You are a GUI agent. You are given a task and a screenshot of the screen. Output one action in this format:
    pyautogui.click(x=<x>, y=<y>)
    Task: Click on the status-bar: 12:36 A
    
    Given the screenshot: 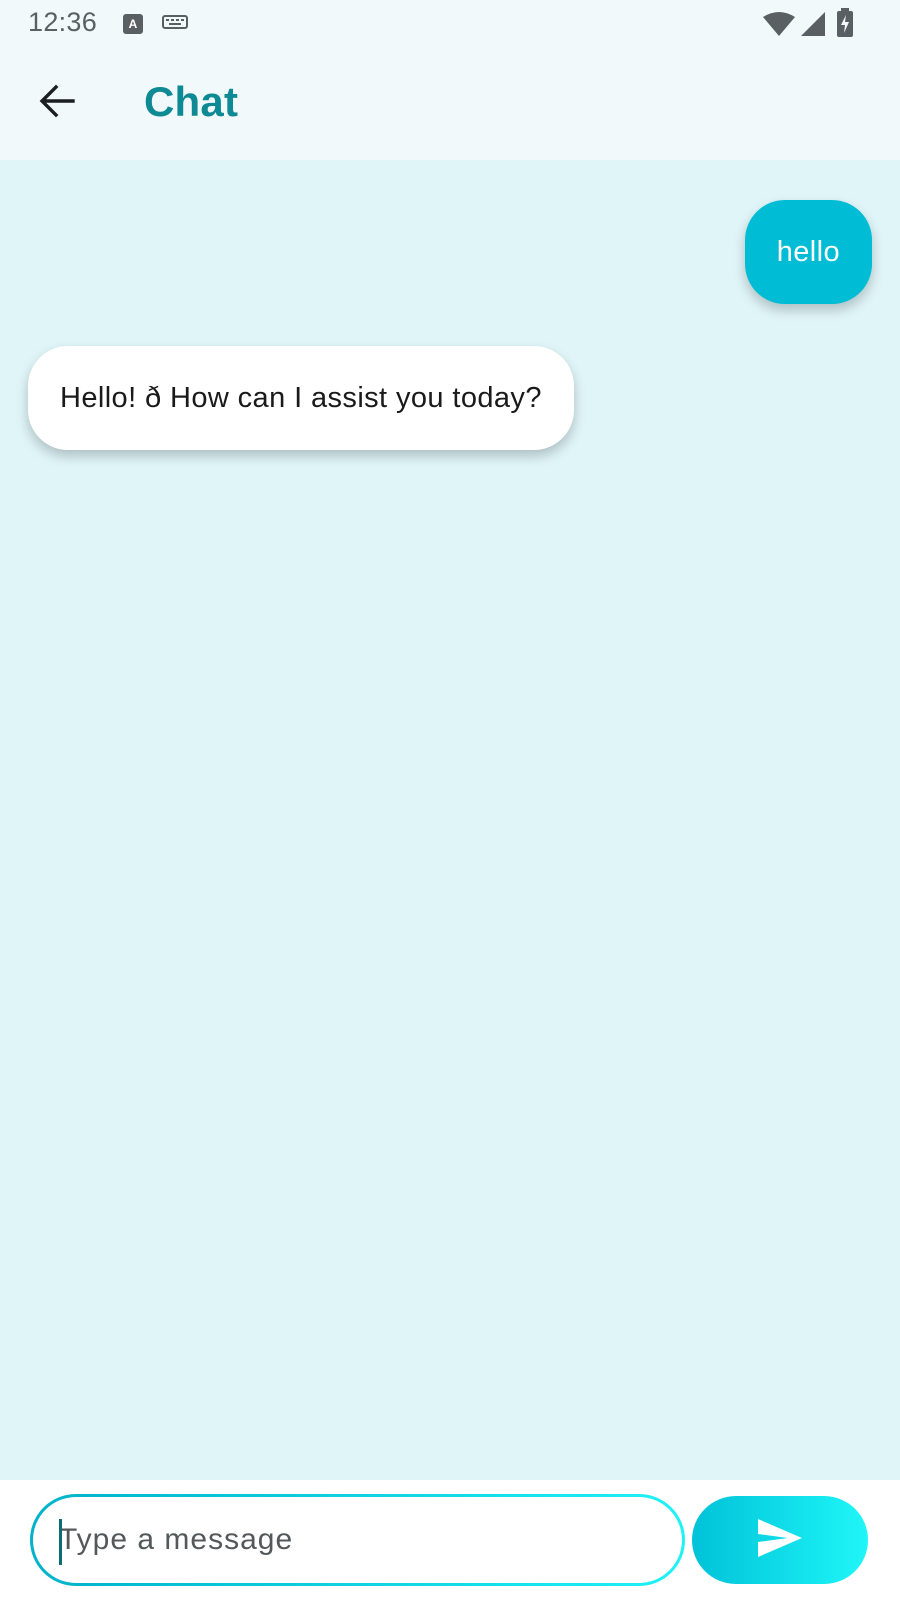 What is the action you would take?
    pyautogui.click(x=450, y=25)
    